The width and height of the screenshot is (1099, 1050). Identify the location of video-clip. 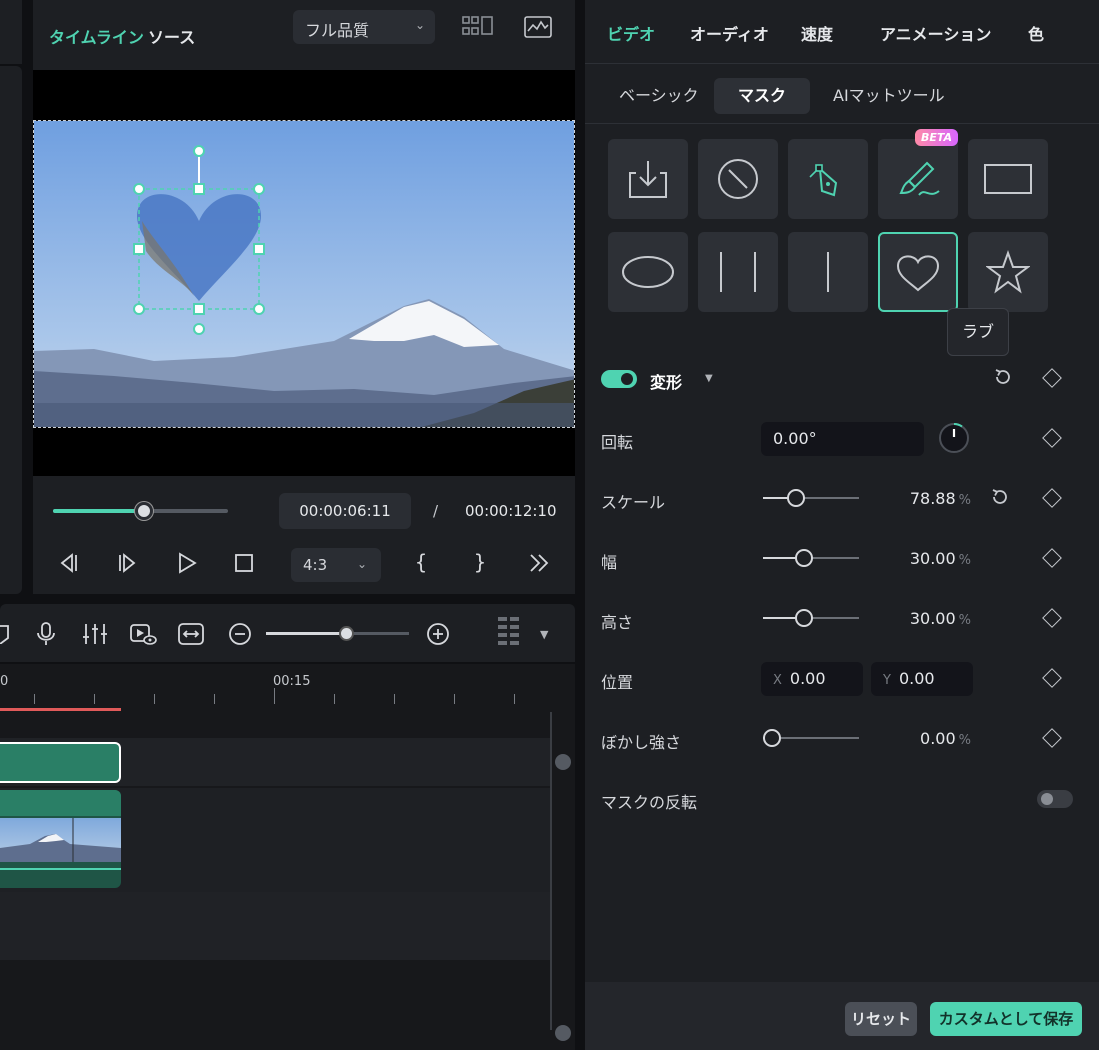
(60, 839).